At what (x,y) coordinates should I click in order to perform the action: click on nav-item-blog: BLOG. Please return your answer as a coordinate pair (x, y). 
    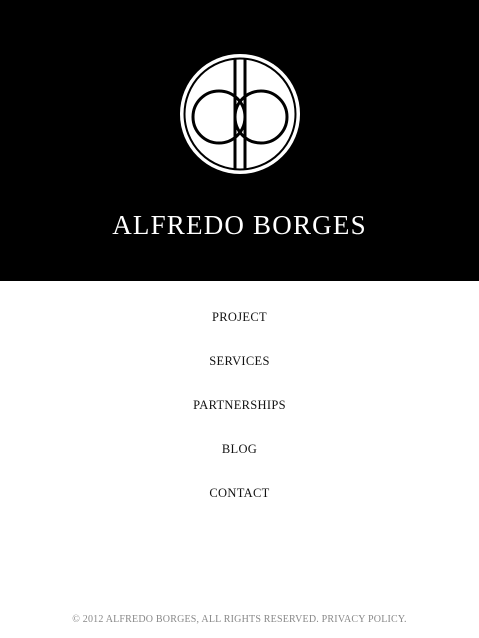
    Looking at the image, I should click on (239, 459).